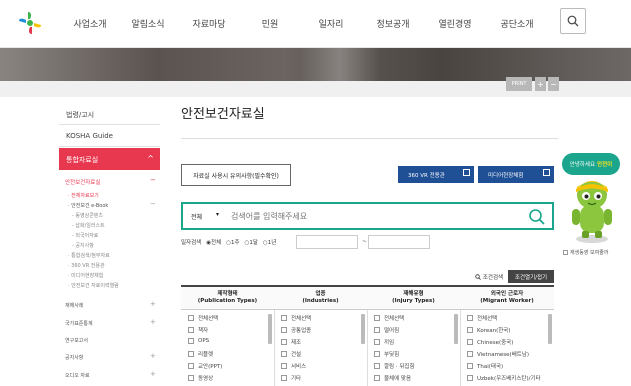 This screenshot has height=386, width=631. I want to click on kosha-logo-icon, so click(30, 23).